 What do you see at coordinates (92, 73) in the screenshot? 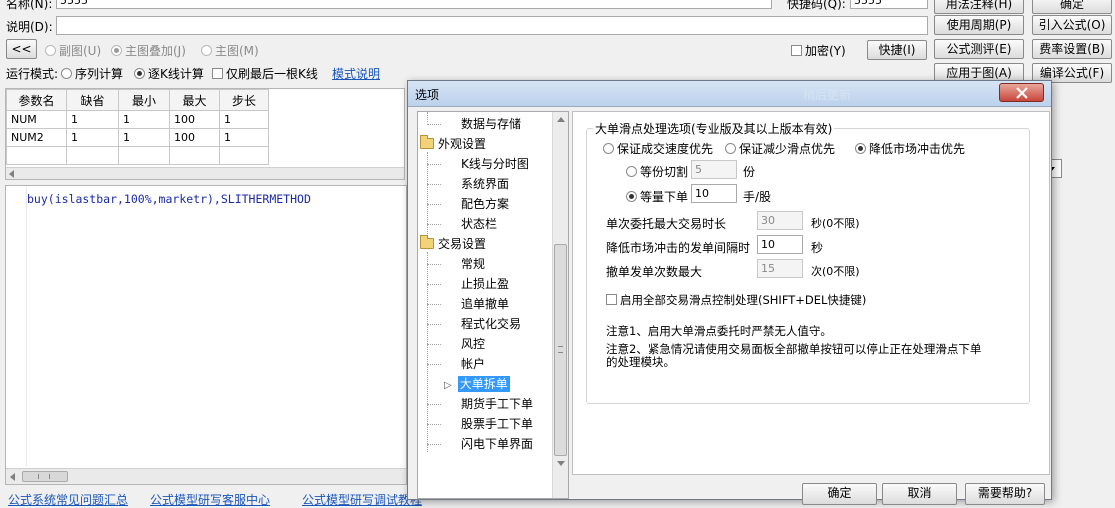
I see `run-mode-sequence: 序列计算` at bounding box center [92, 73].